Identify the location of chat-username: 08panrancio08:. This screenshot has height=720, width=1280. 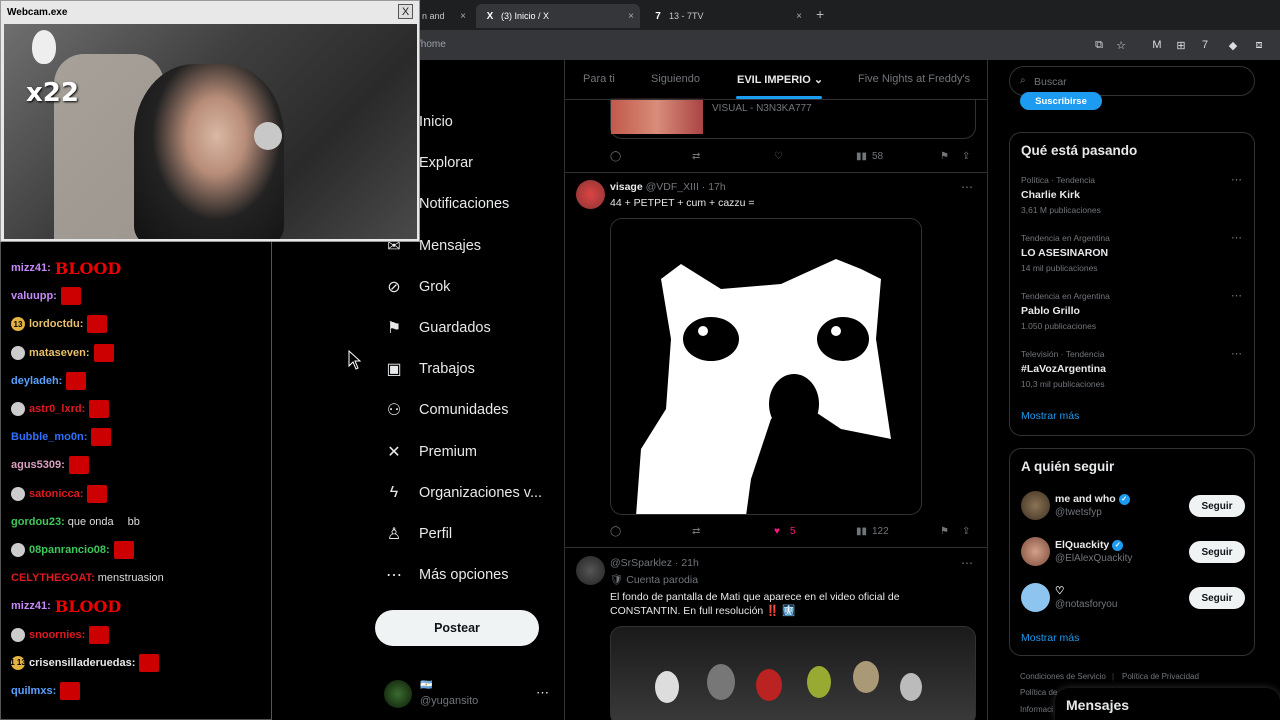
(69, 550).